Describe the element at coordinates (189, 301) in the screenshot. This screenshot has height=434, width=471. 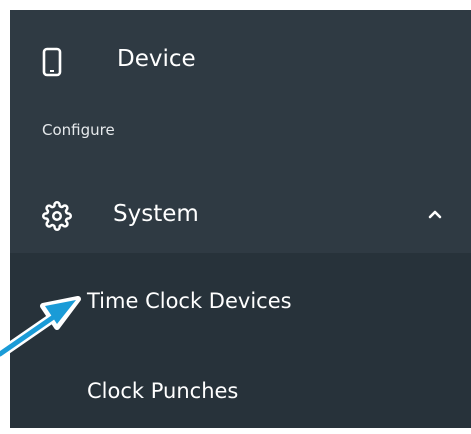
I see `submenu-item-label: Time Clock Devices` at that location.